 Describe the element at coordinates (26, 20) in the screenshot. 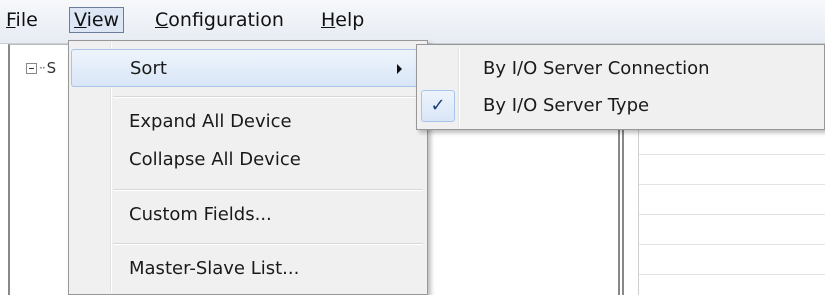

I see `menu-file-label: ile` at that location.